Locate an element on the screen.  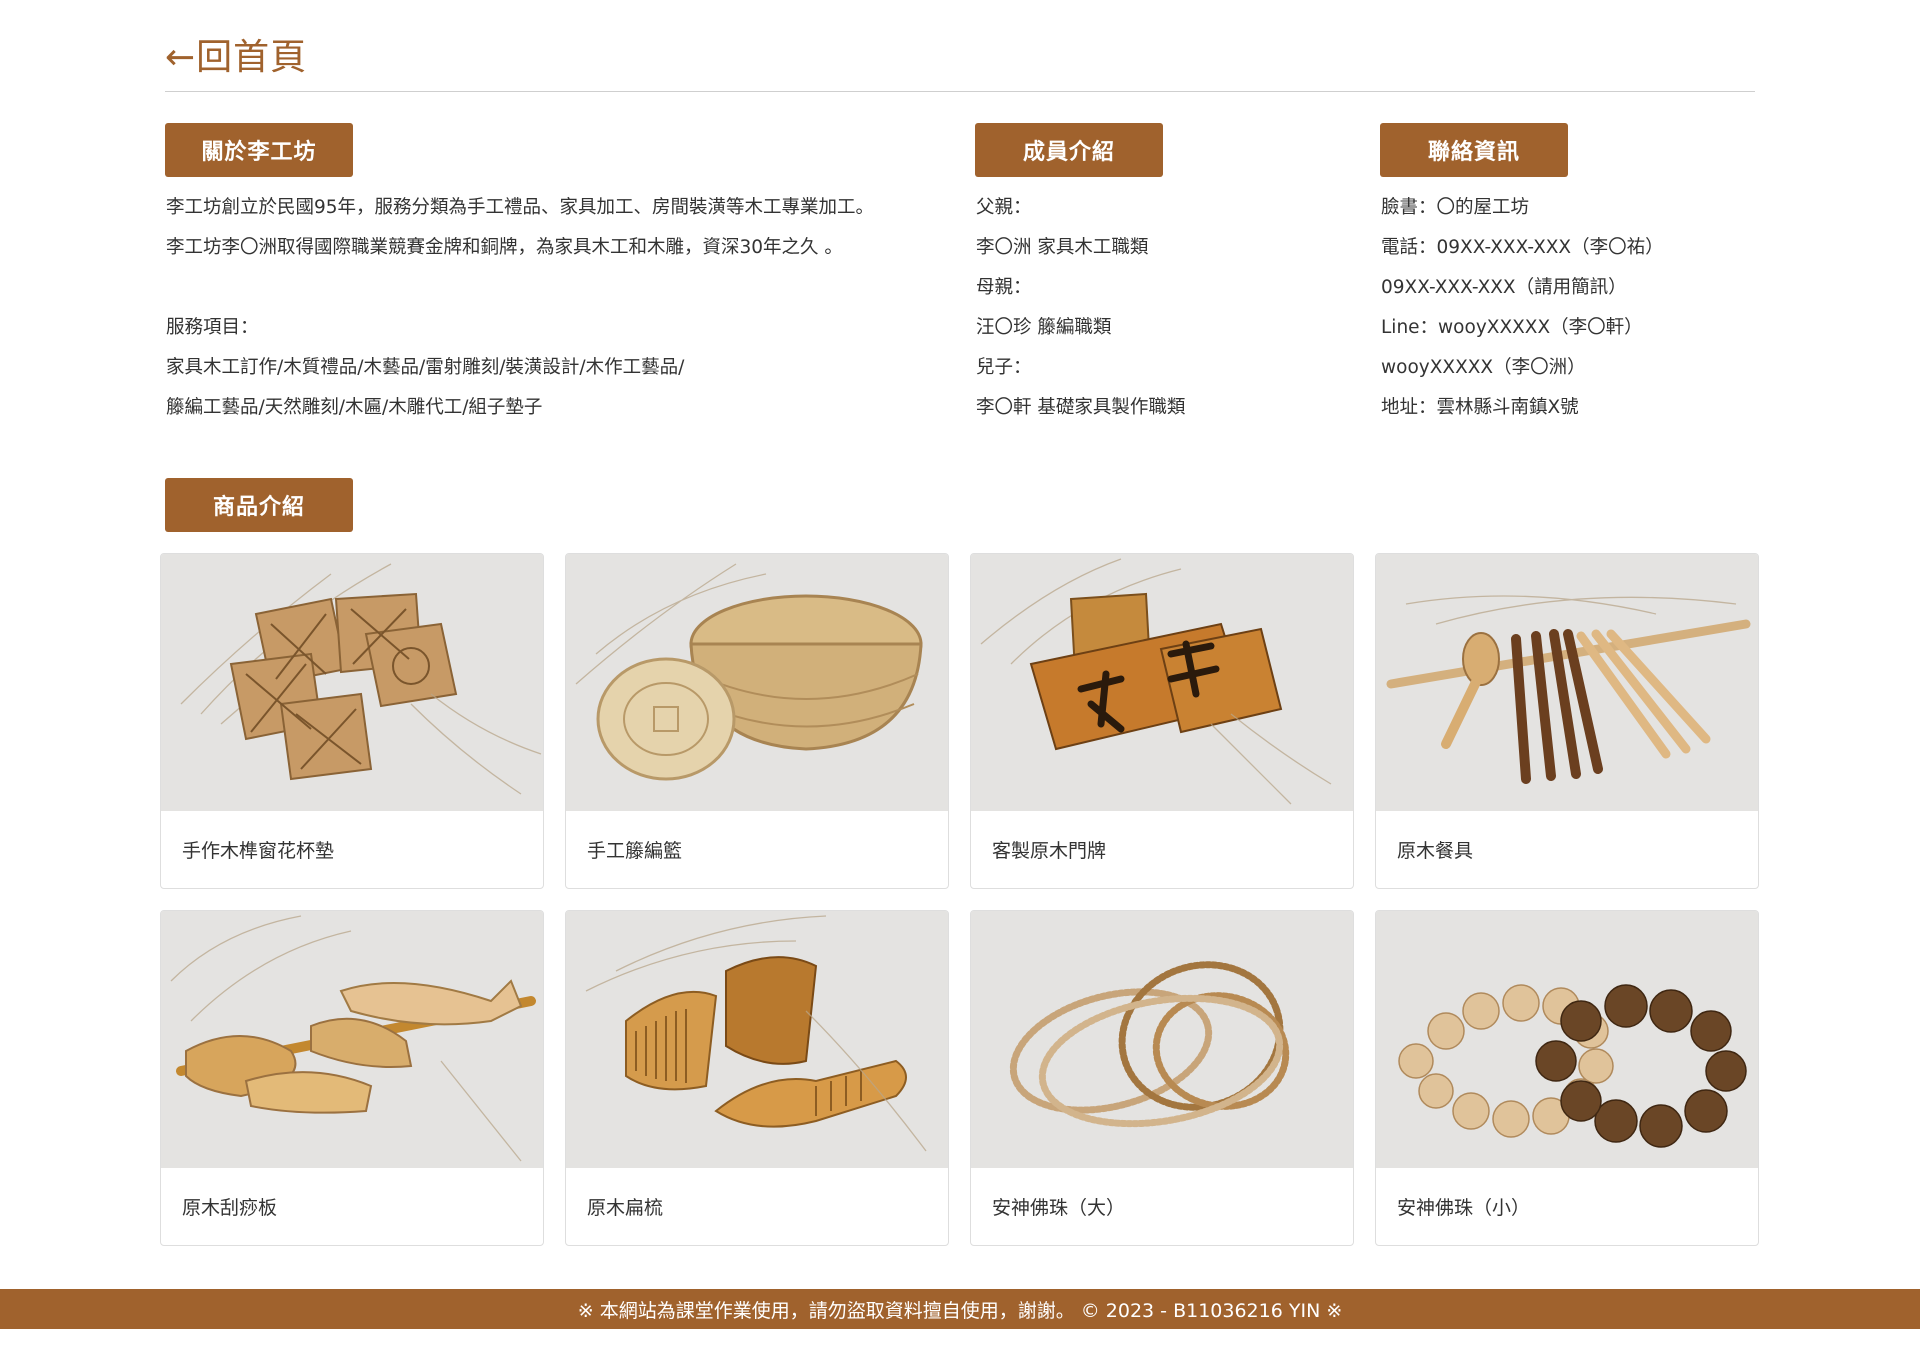
contact-line: 地址：雲林縣斗南鎮X號 is located at coordinates (1480, 407).